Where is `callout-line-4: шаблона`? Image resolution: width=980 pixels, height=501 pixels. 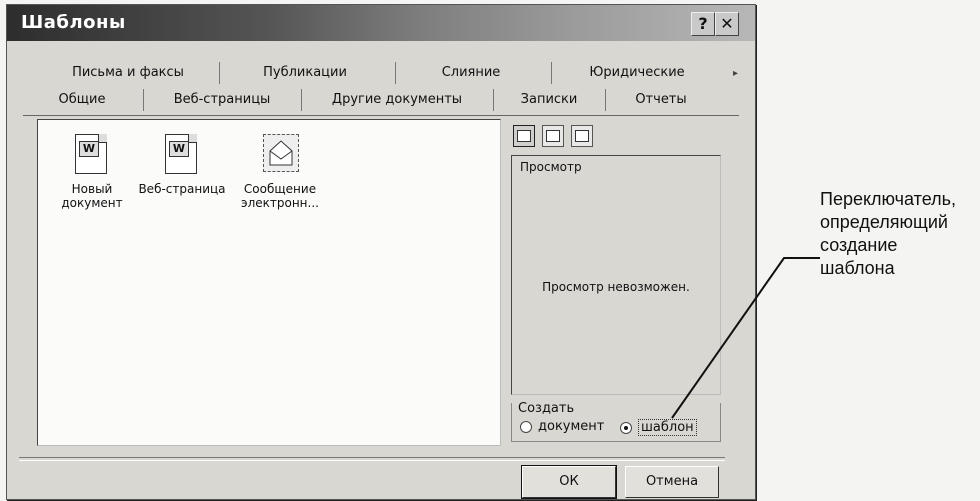
callout-line-4: шаблона is located at coordinates (857, 268).